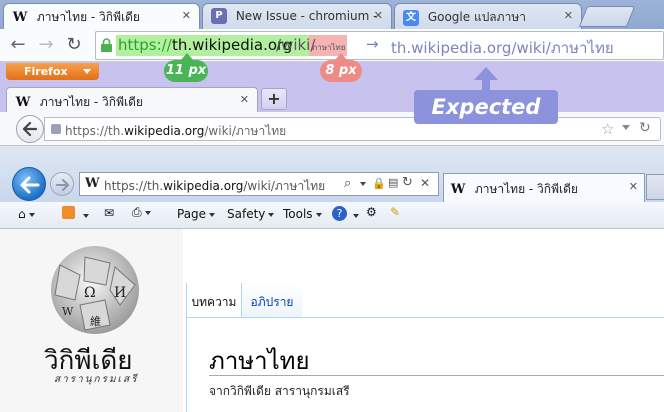 The height and width of the screenshot is (412, 664). Describe the element at coordinates (74, 45) in the screenshot. I see `reload-button: ↻` at that location.